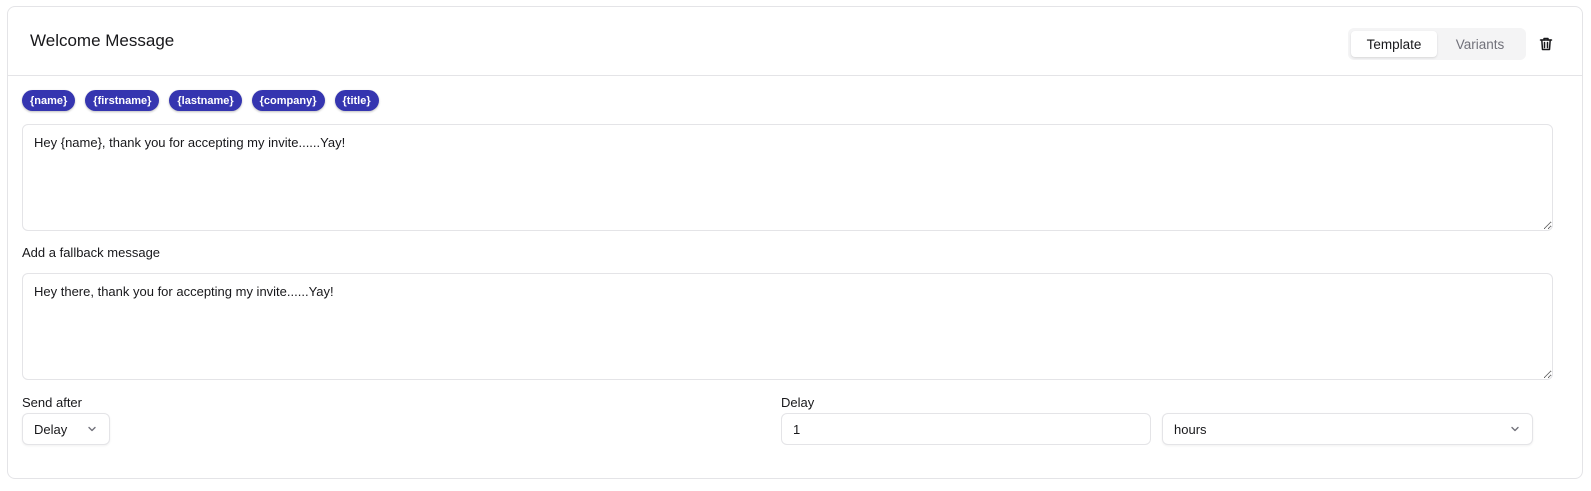 The image size is (1591, 491). Describe the element at coordinates (1480, 44) in the screenshot. I see `tab-variants: Variants` at that location.